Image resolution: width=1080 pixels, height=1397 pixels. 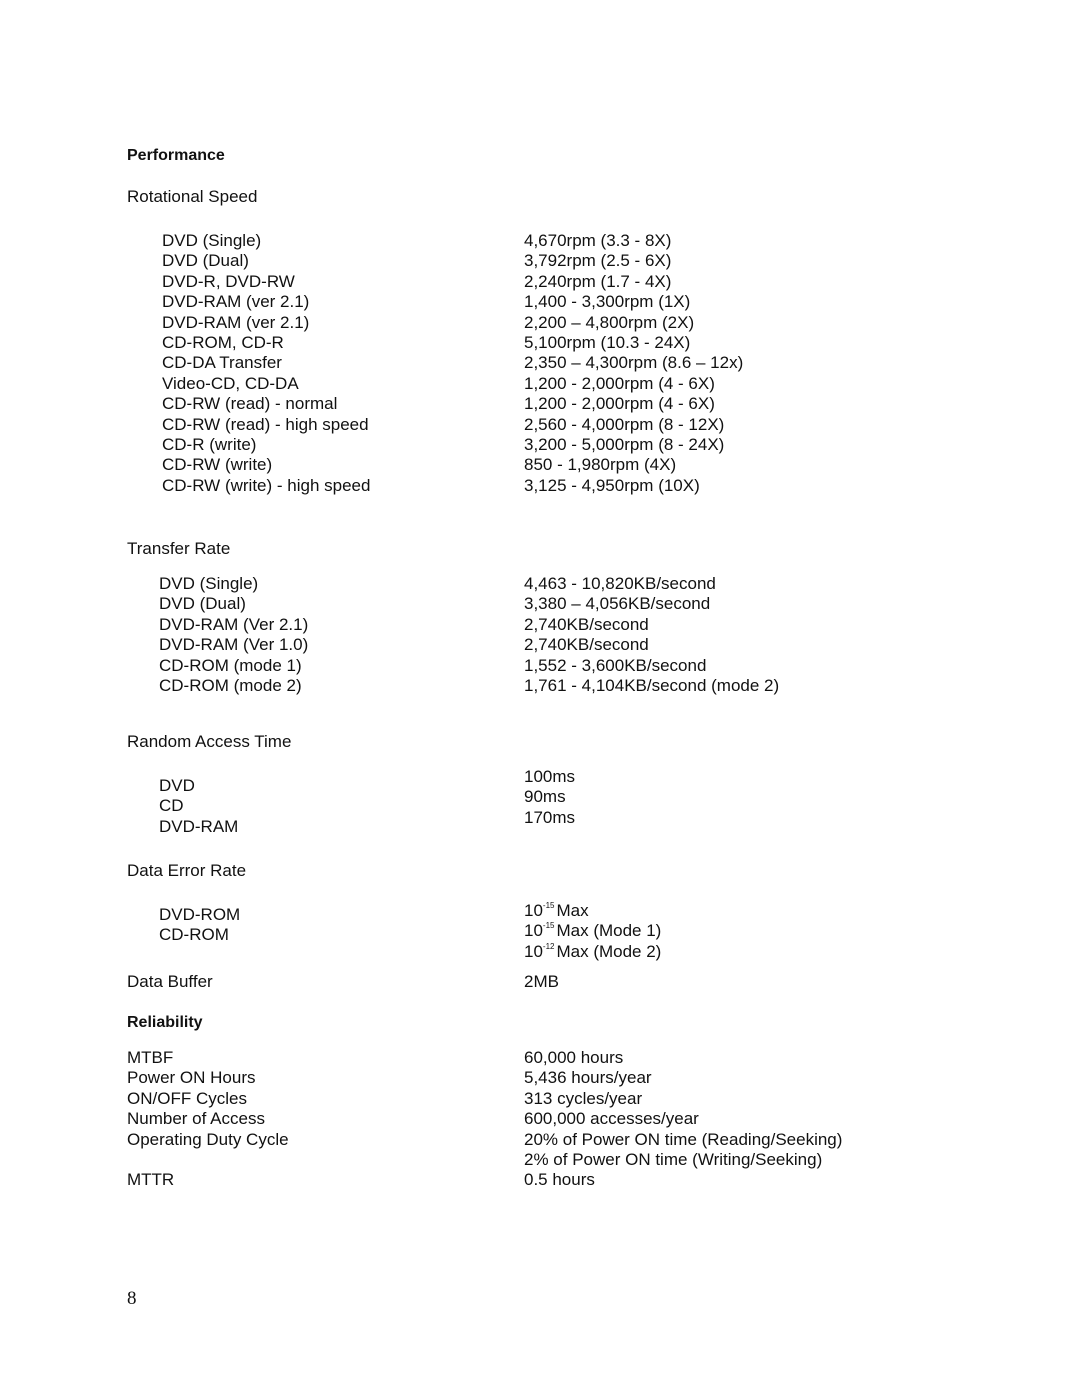 I want to click on error-rate-value: 10-12 Max (Mode 2), so click(x=592, y=949).